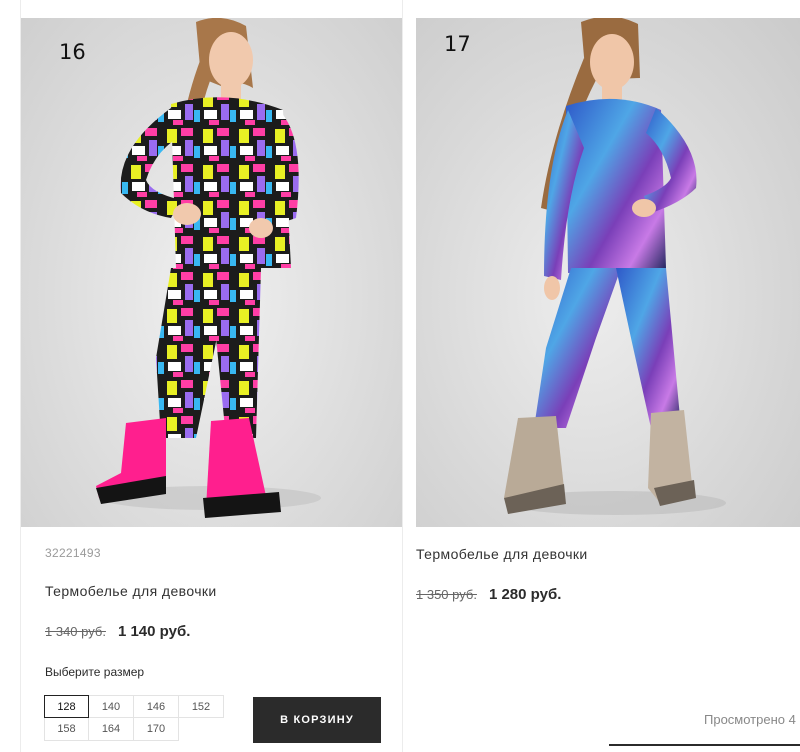 Image resolution: width=800 pixels, height=752 pixels. I want to click on price-row: 1 350 руб. 1 280 руб., so click(488, 594).